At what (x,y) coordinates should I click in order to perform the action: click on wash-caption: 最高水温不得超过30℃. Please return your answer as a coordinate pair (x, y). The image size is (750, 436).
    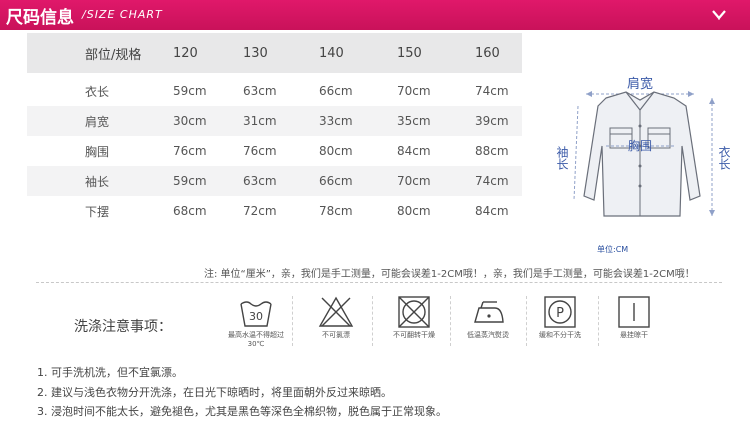
    Looking at the image, I should click on (256, 339).